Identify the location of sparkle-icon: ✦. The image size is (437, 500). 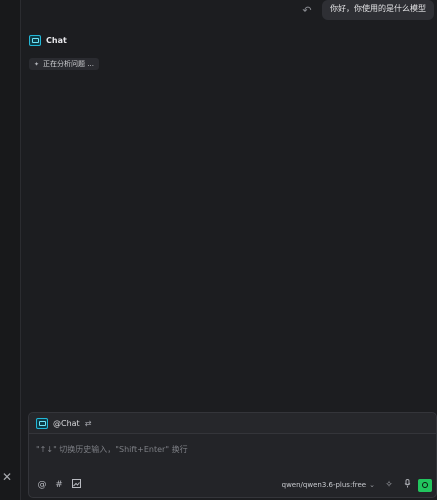
(37, 64).